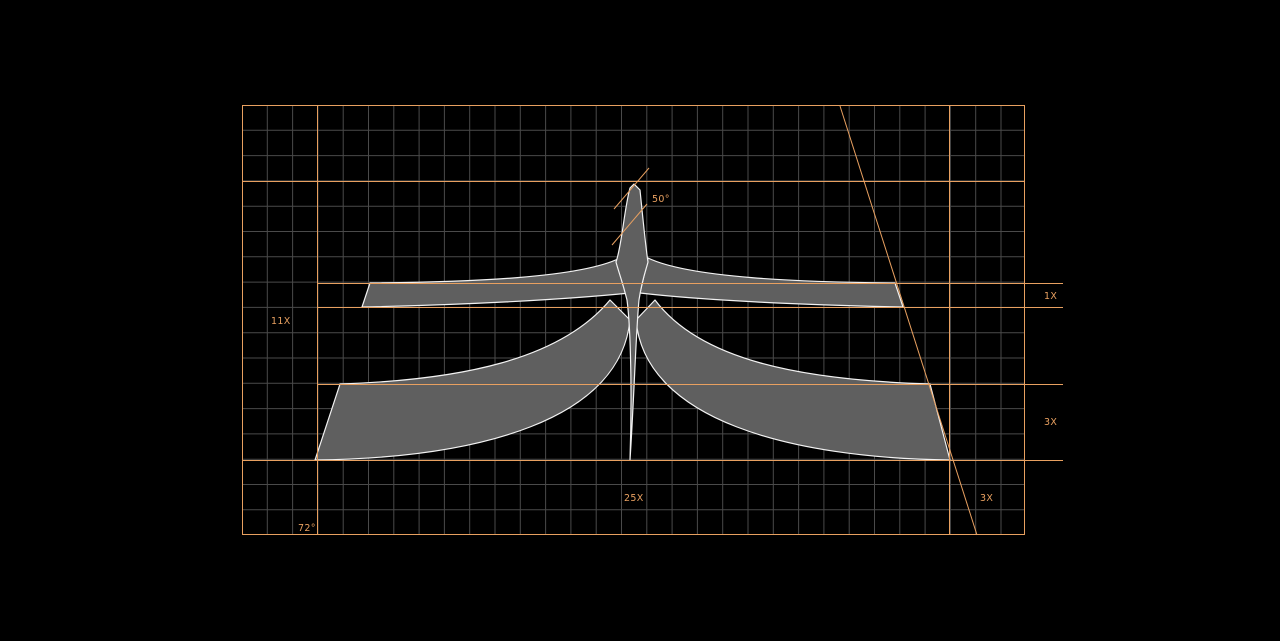 The height and width of the screenshot is (641, 1280). Describe the element at coordinates (661, 199) in the screenshot. I see `angle-label-50: 50°` at that location.